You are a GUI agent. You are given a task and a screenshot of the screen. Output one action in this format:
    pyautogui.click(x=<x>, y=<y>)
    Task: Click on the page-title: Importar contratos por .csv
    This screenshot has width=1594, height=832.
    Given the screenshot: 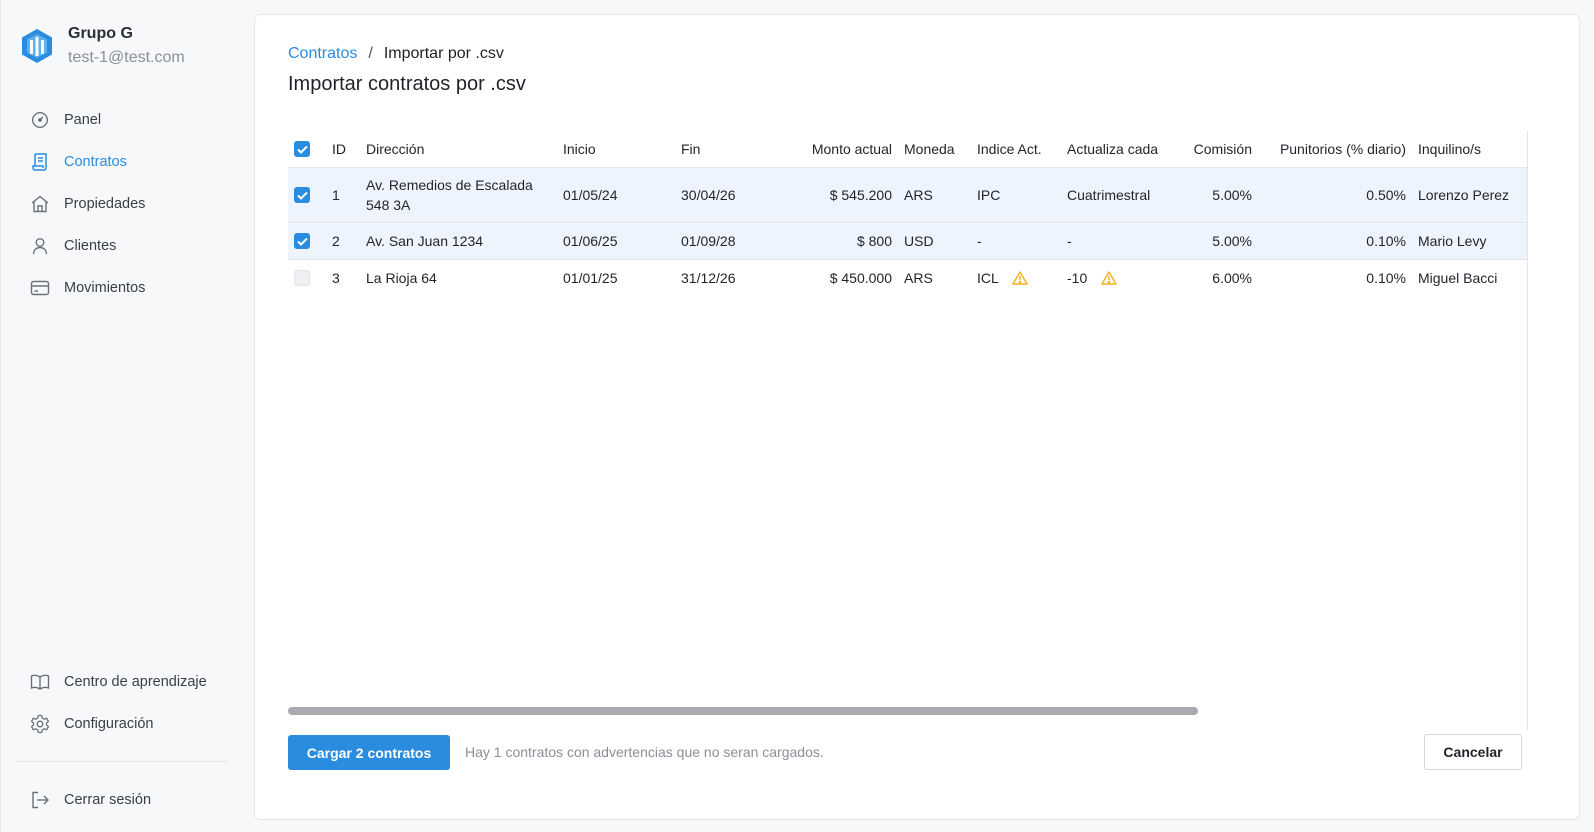 What is the action you would take?
    pyautogui.click(x=407, y=84)
    